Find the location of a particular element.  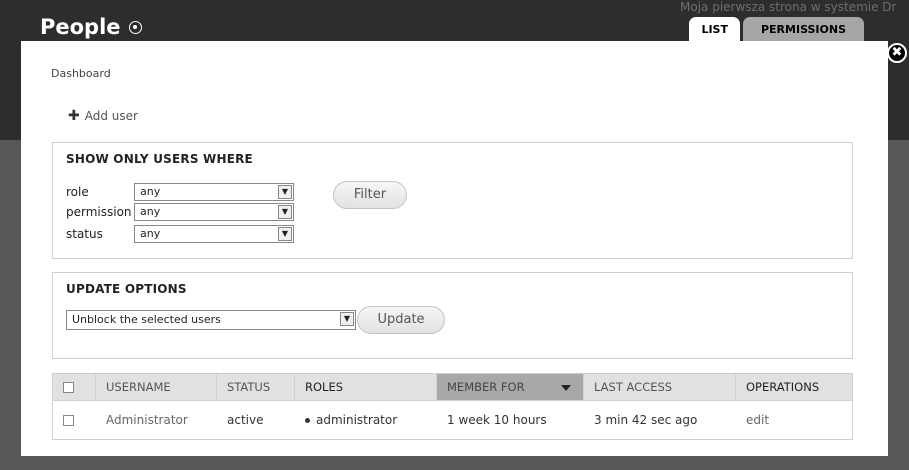

column-header-roles: ROLES is located at coordinates (366, 387).